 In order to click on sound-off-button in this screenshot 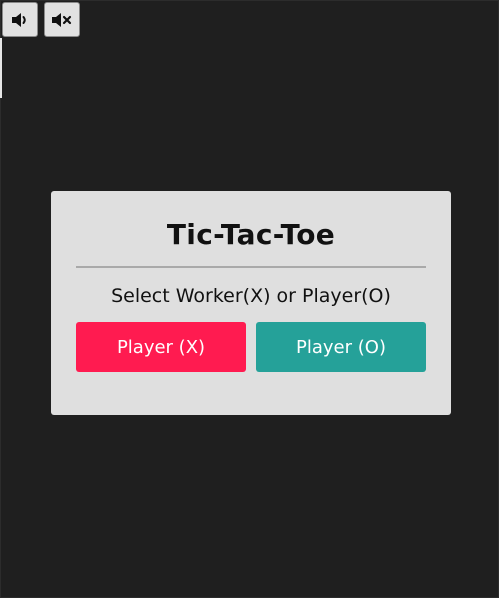, I will do `click(62, 19)`.